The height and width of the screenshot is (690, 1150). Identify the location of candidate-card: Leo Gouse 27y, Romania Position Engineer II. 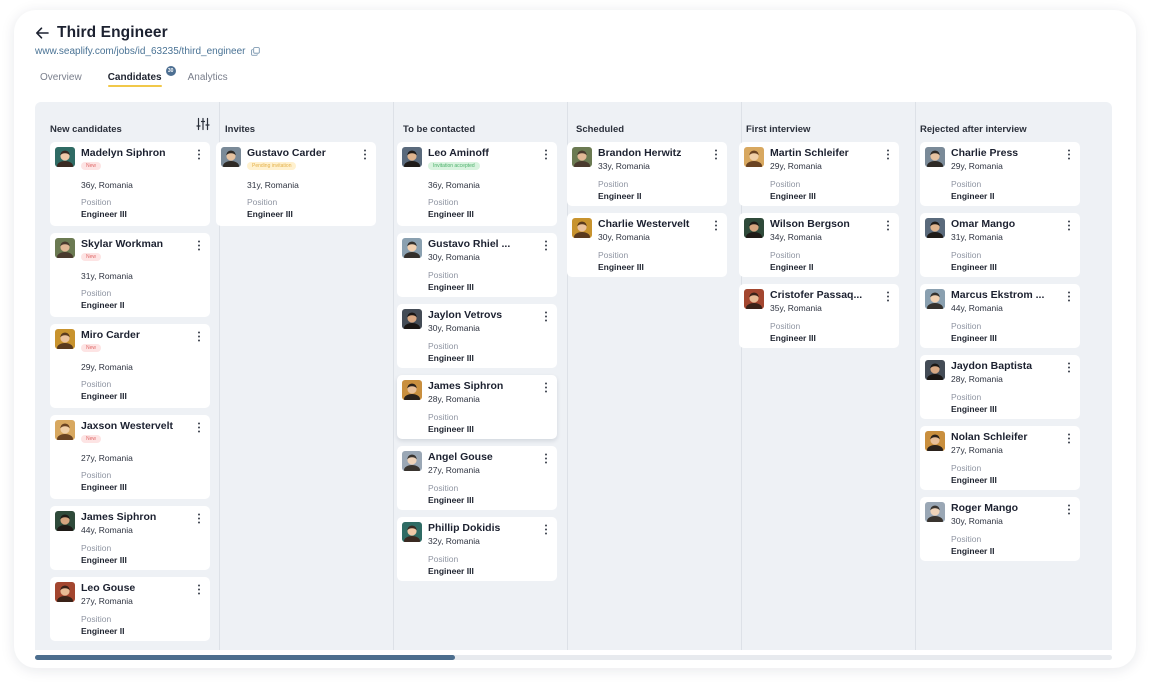
(130, 609).